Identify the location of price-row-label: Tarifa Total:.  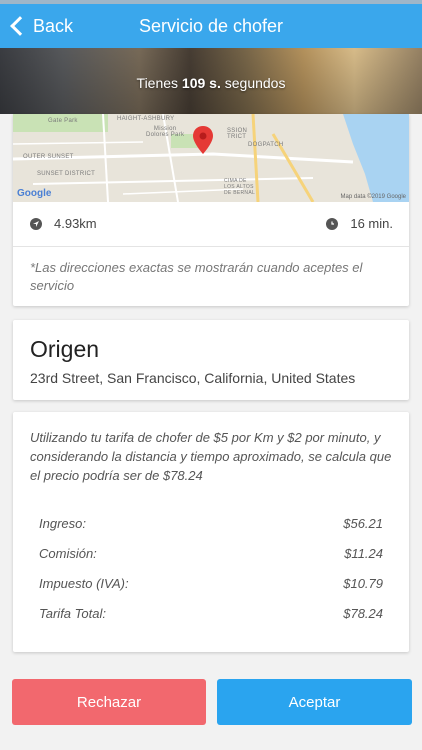
(72, 613).